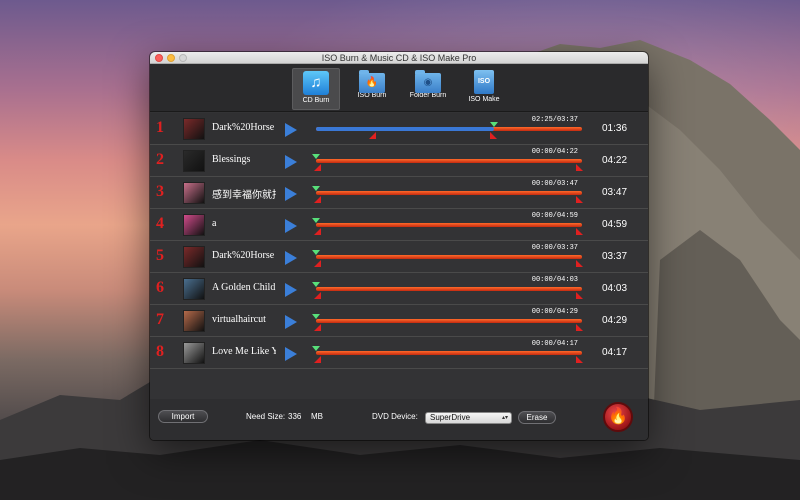 This screenshot has width=800, height=500. Describe the element at coordinates (554, 248) in the screenshot. I see `track-time: 00:00/03:37` at that location.